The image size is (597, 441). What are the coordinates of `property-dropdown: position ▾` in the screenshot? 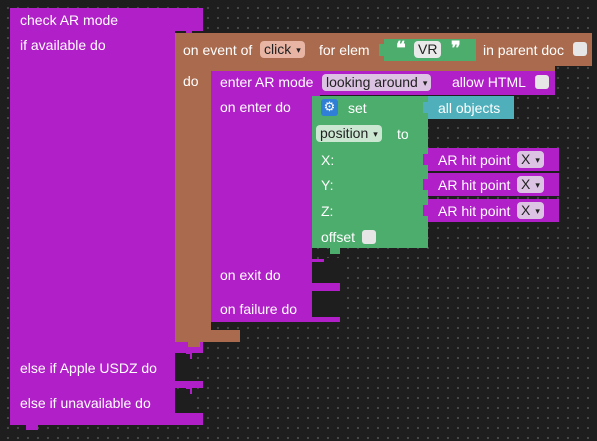 It's located at (349, 133).